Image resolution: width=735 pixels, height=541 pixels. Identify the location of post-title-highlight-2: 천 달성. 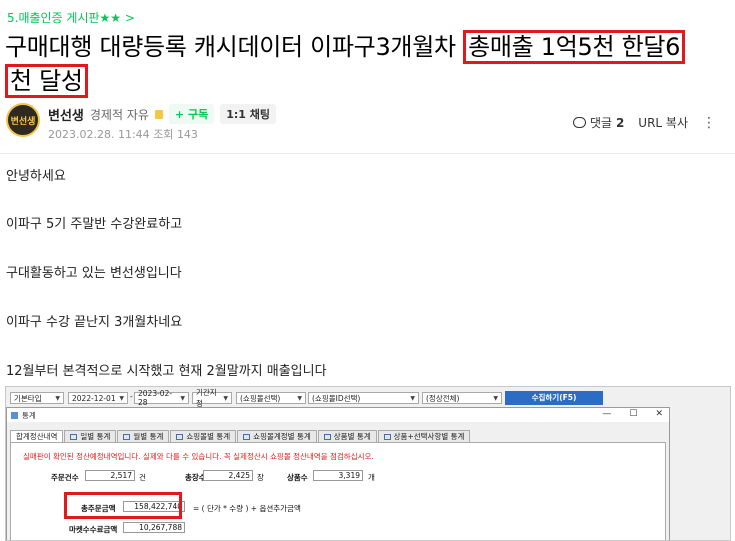
(46, 81).